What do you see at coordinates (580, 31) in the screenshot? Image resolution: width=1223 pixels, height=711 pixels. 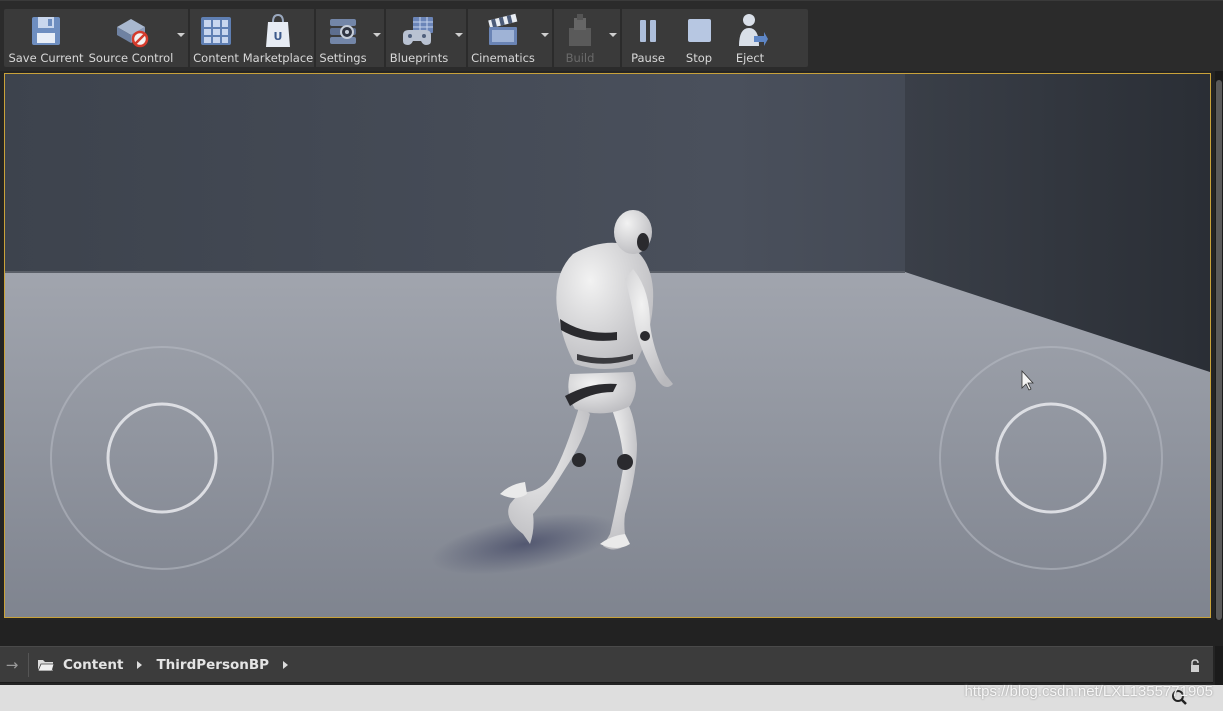 I see `build-icon` at bounding box center [580, 31].